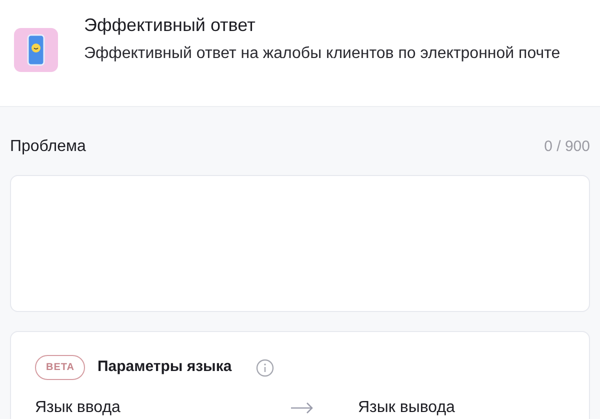  Describe the element at coordinates (302, 408) in the screenshot. I see `arrow-icon` at that location.